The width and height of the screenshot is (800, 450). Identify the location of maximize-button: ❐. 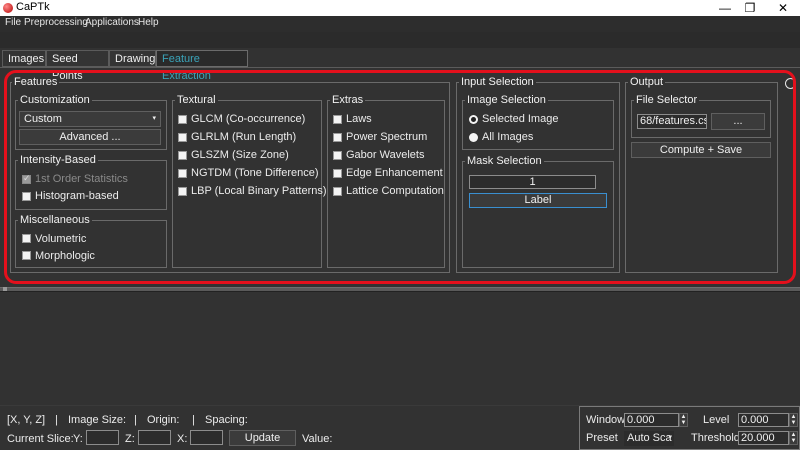
(750, 8).